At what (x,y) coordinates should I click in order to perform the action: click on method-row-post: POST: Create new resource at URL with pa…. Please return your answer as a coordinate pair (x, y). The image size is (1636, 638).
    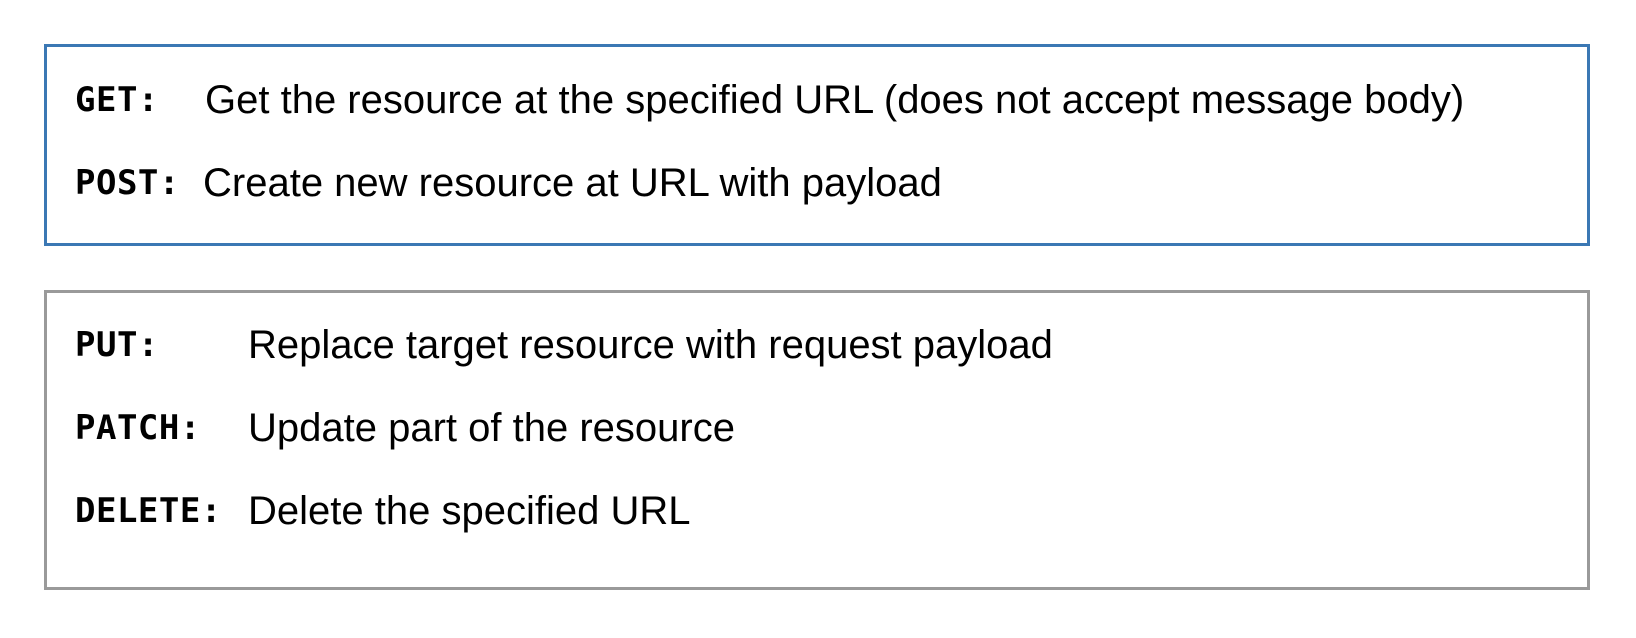
    Looking at the image, I should click on (508, 183).